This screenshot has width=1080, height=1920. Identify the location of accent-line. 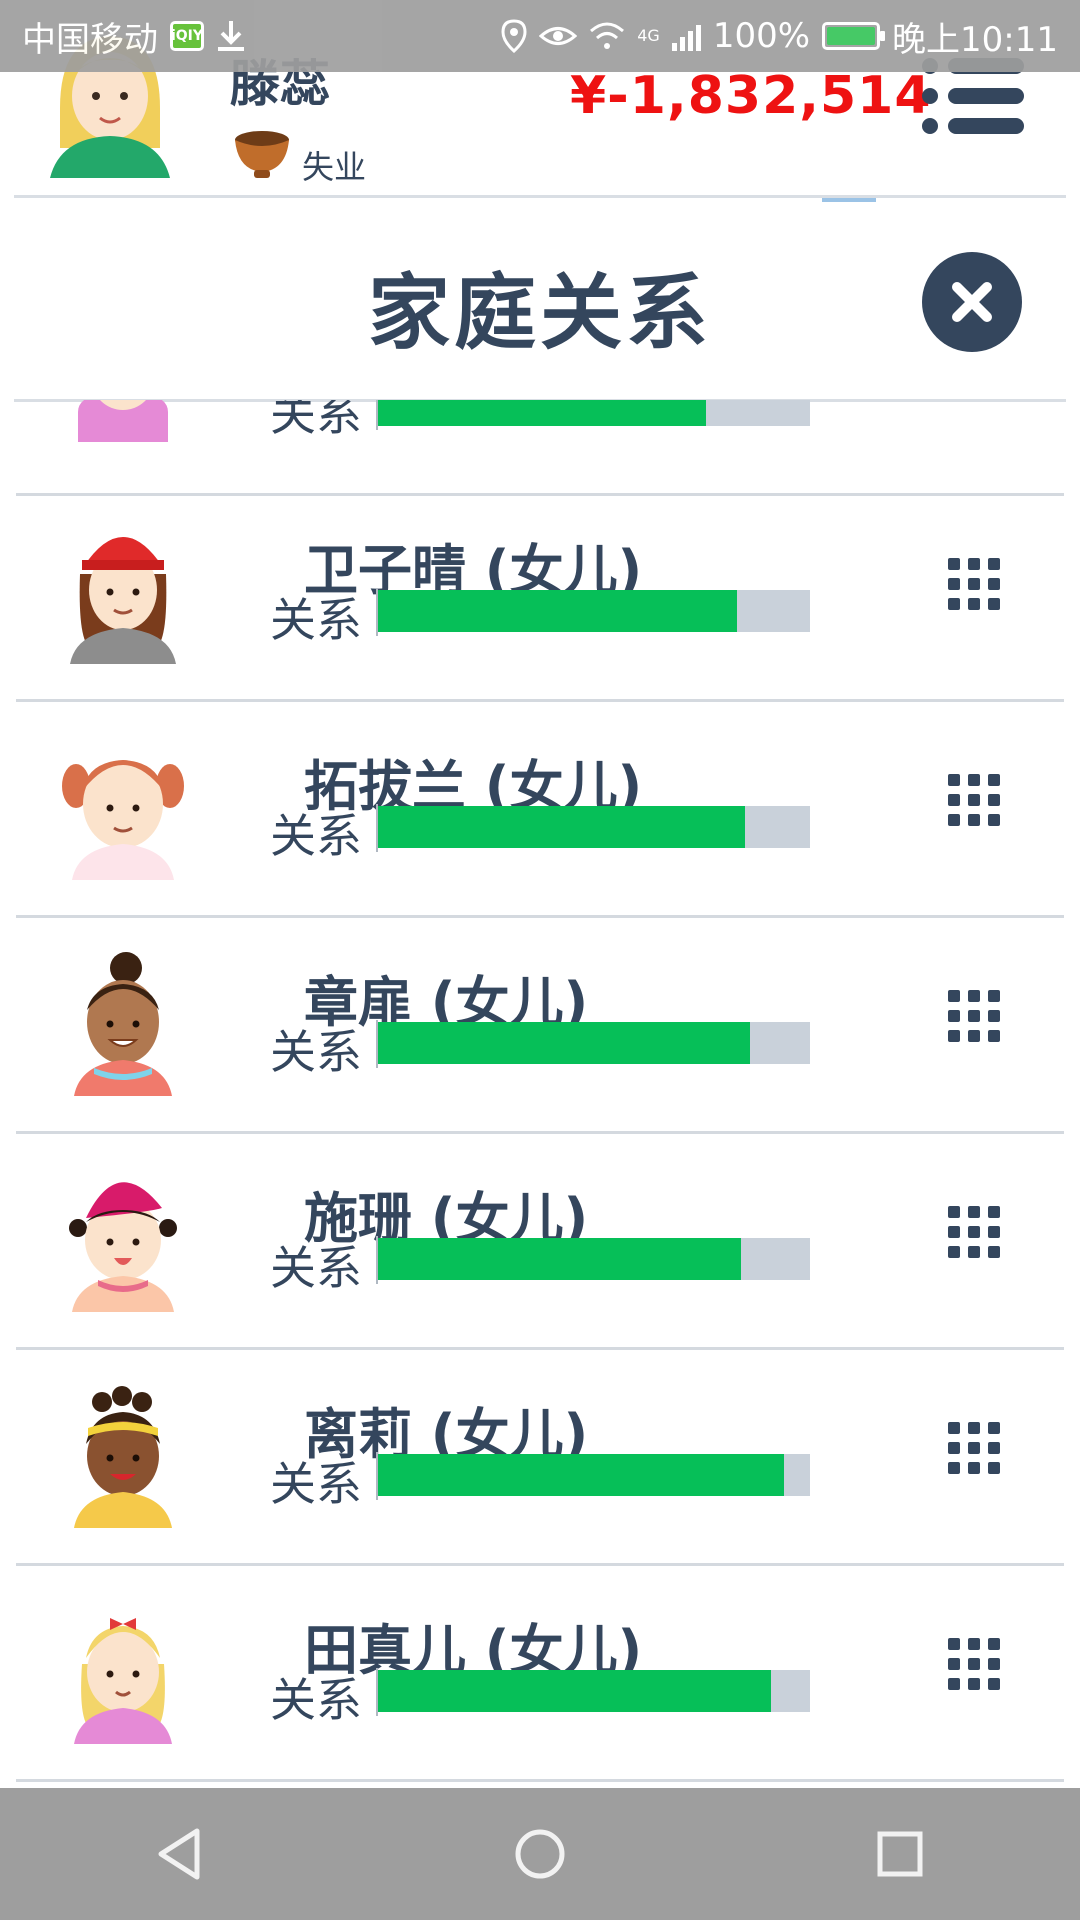
(849, 200).